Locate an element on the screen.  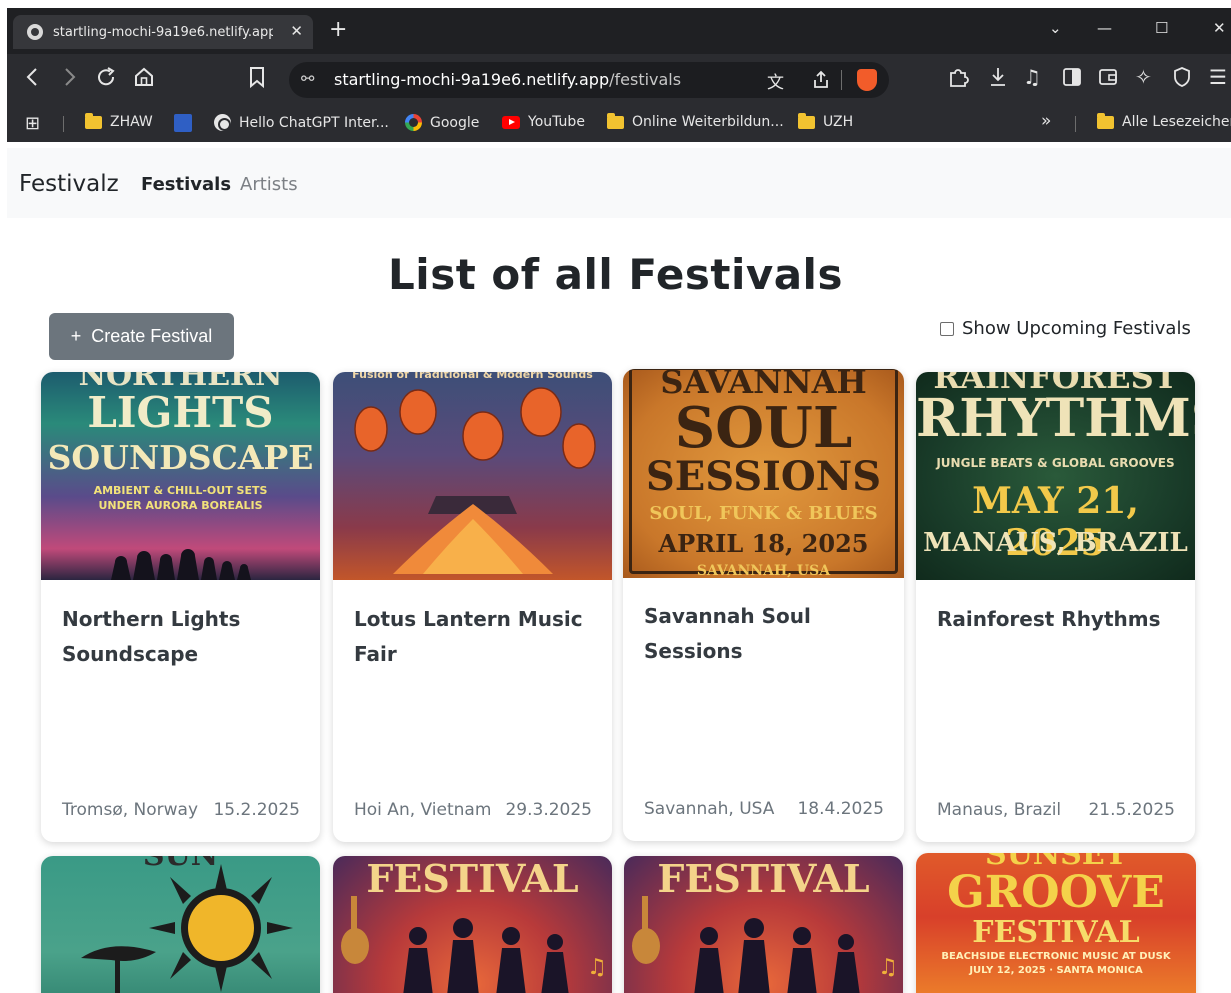
bookmark-all-bookmarks: Alle Lesezeichen is located at coordinates (1164, 121).